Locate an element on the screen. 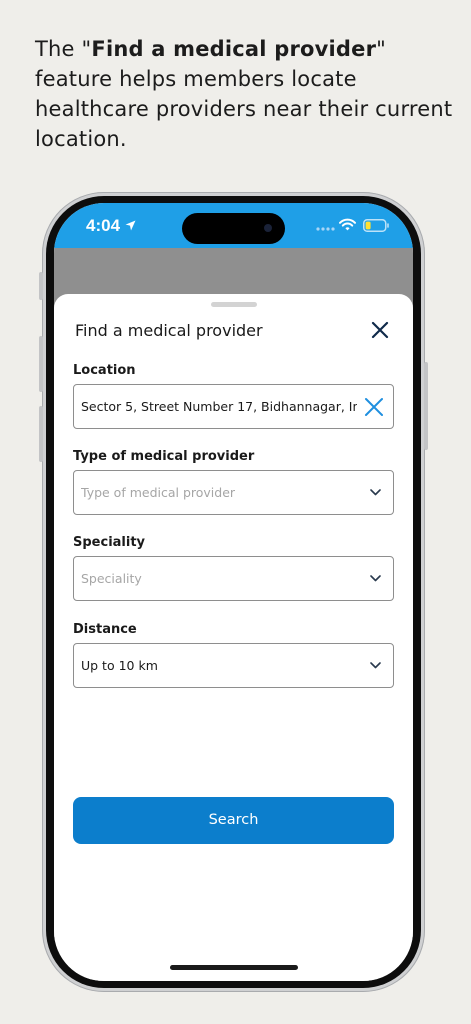  distance-label: Distance is located at coordinates (105, 629).